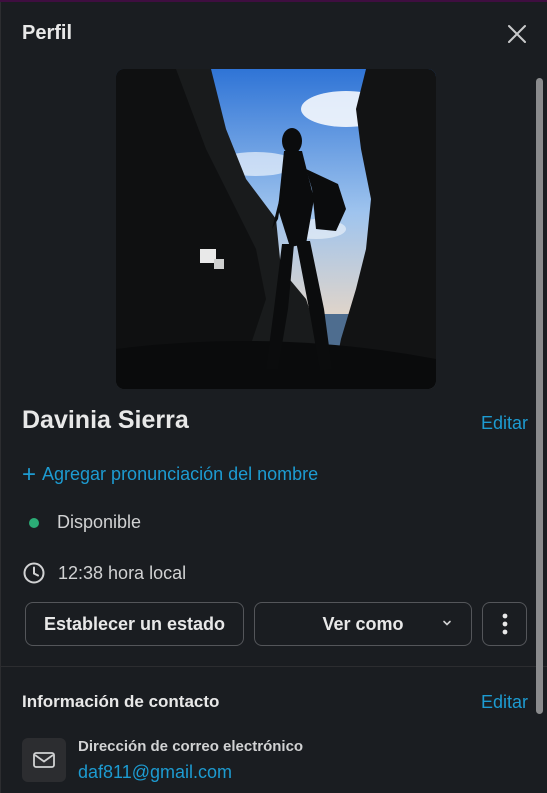  Describe the element at coordinates (155, 772) in the screenshot. I see `email-link: daf811@gmail.com` at that location.